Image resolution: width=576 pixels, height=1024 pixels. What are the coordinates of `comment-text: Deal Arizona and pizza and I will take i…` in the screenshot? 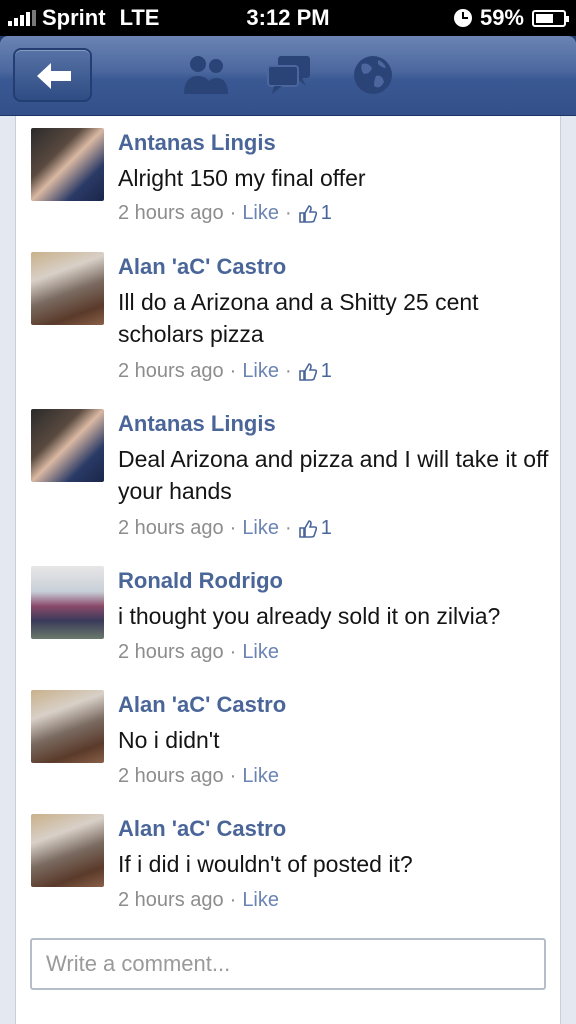 It's located at (333, 475).